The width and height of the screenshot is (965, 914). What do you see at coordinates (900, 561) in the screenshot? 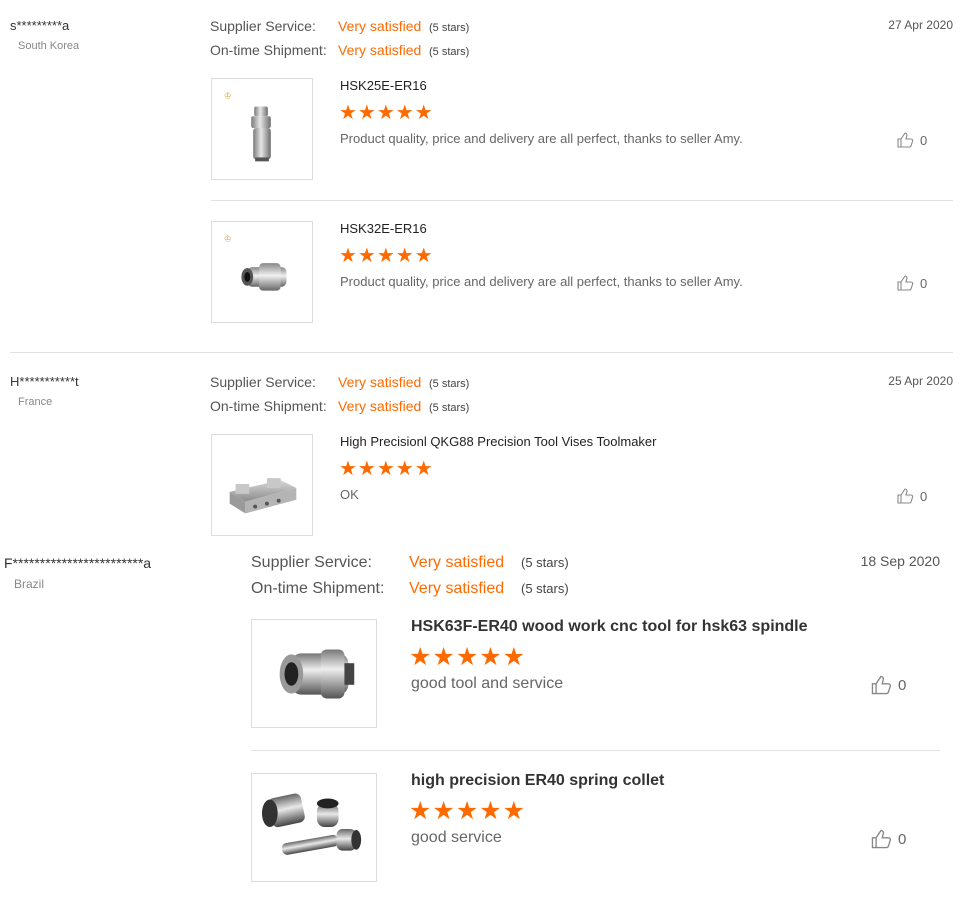
I see `review-date: 18 Sep 2020` at bounding box center [900, 561].